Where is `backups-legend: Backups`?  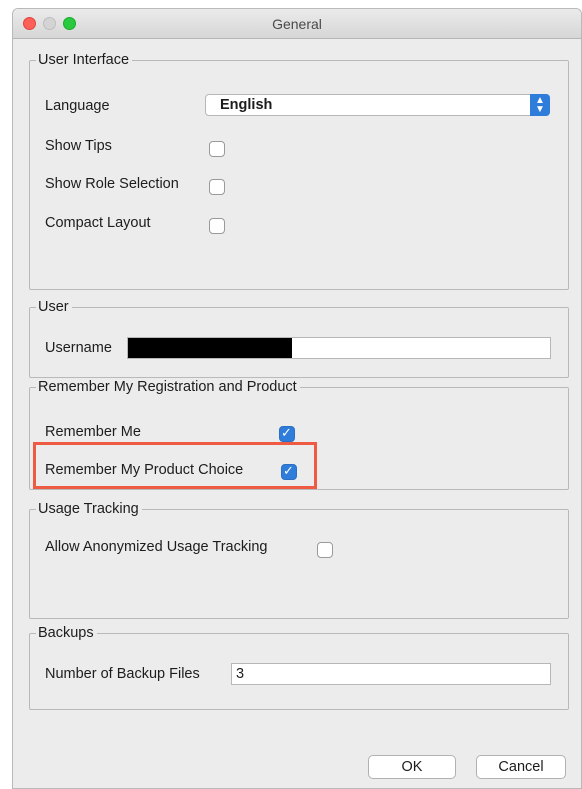 backups-legend: Backups is located at coordinates (66, 633).